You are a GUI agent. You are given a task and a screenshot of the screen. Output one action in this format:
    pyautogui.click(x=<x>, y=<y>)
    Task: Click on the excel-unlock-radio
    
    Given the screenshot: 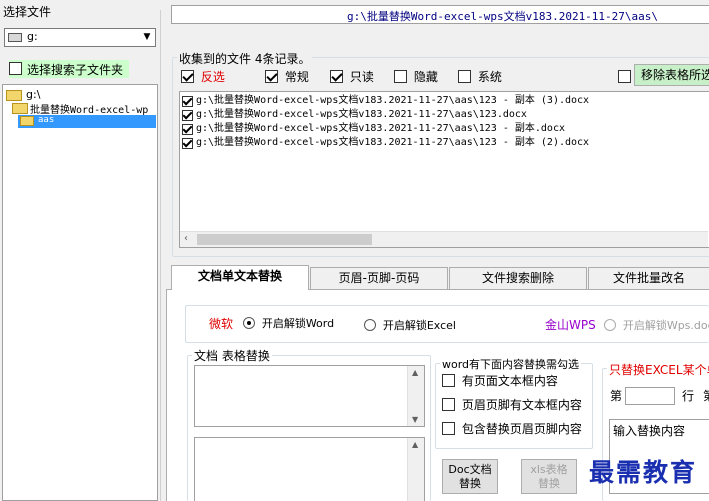 What is the action you would take?
    pyautogui.click(x=370, y=325)
    